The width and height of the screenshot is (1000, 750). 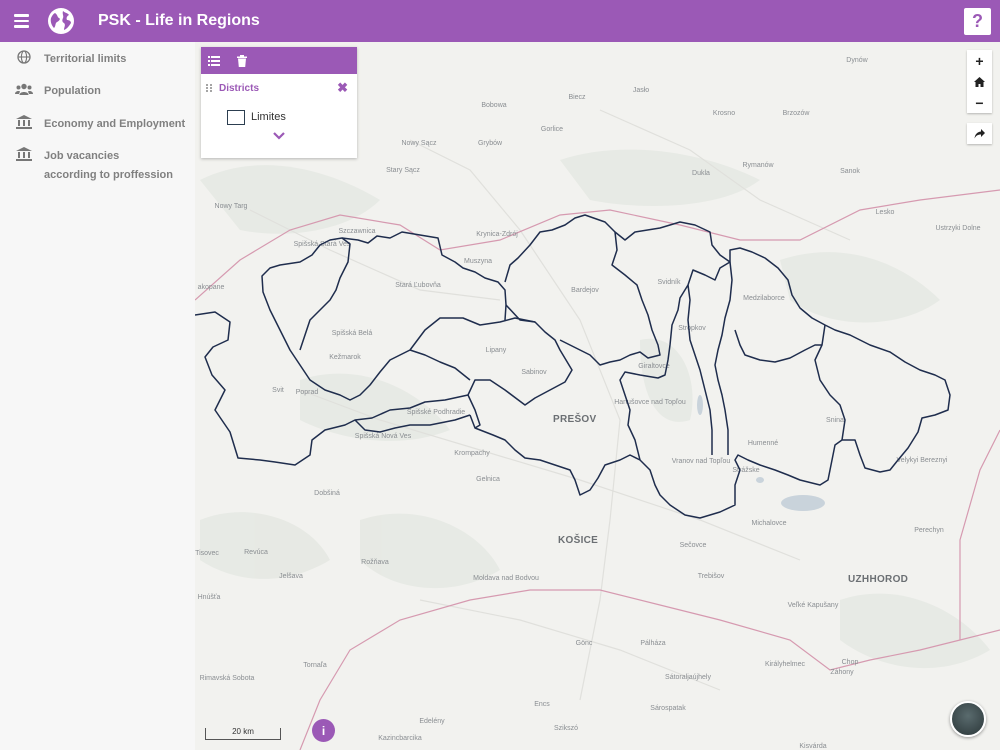 What do you see at coordinates (575, 418) in the screenshot?
I see `region-label: PREŠOV` at bounding box center [575, 418].